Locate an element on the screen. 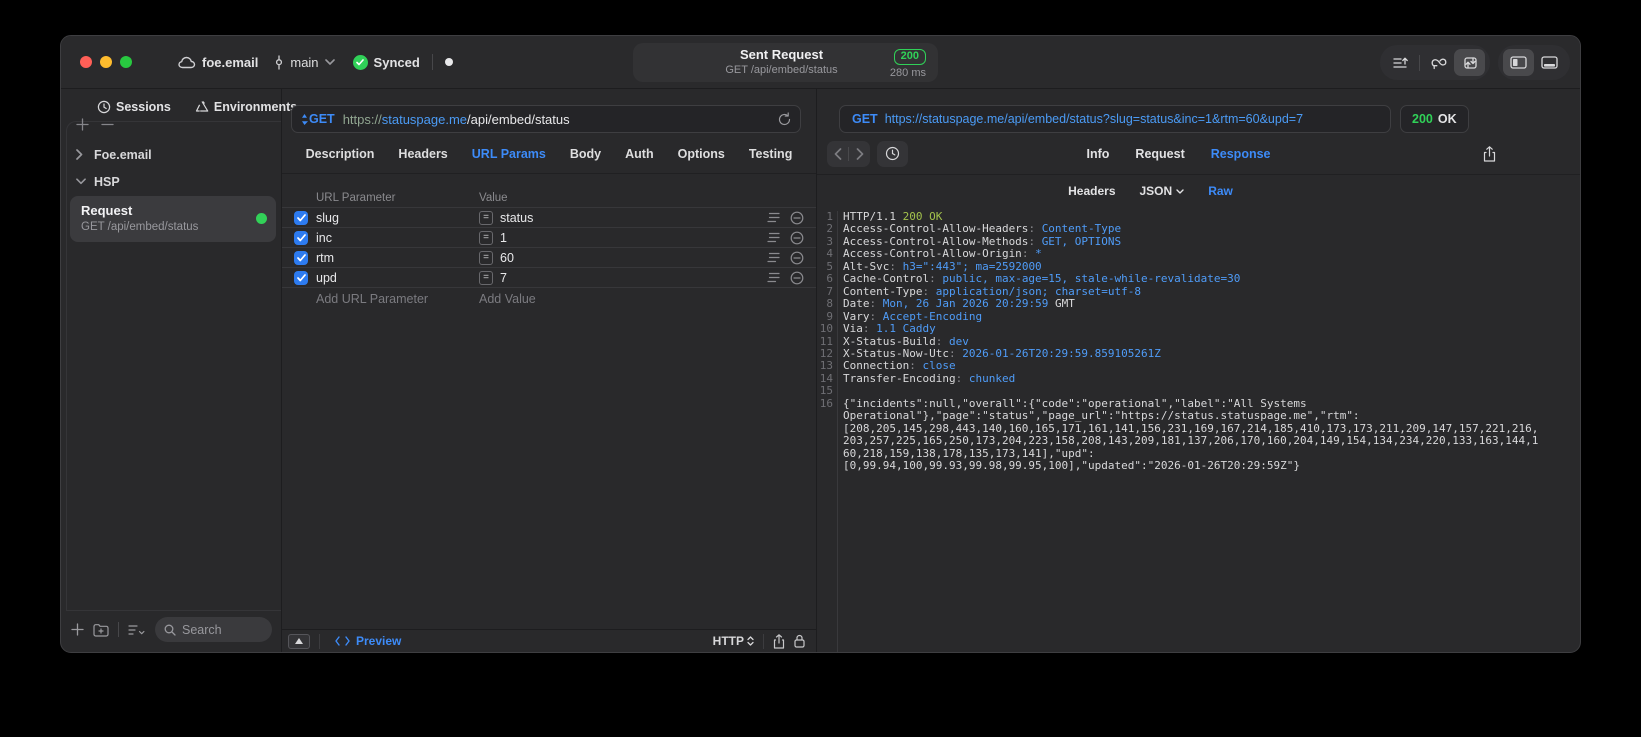  param-checkbox-cell is located at coordinates (299, 277).